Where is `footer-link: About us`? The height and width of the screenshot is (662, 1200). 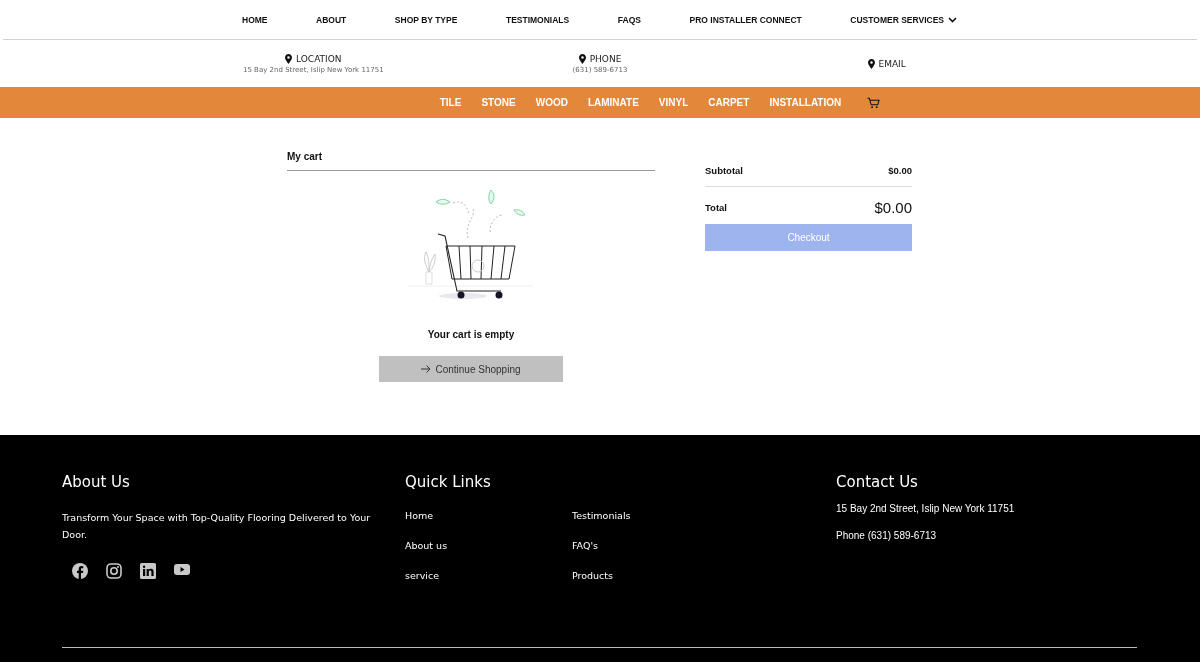 footer-link: About us is located at coordinates (426, 546).